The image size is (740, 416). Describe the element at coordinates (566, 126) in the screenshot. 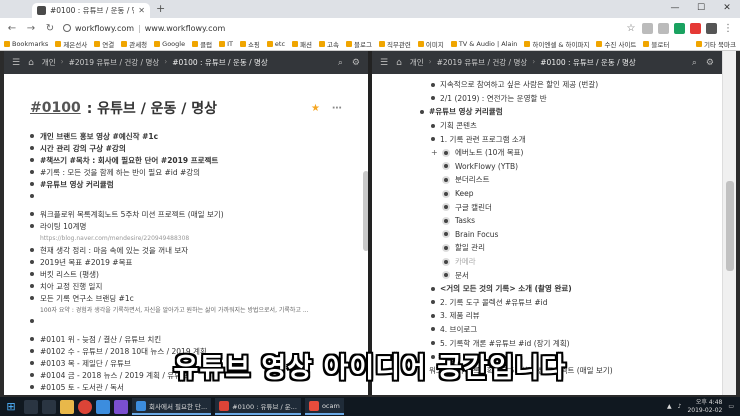

I see `list-item: 기획 콘텐츠` at that location.